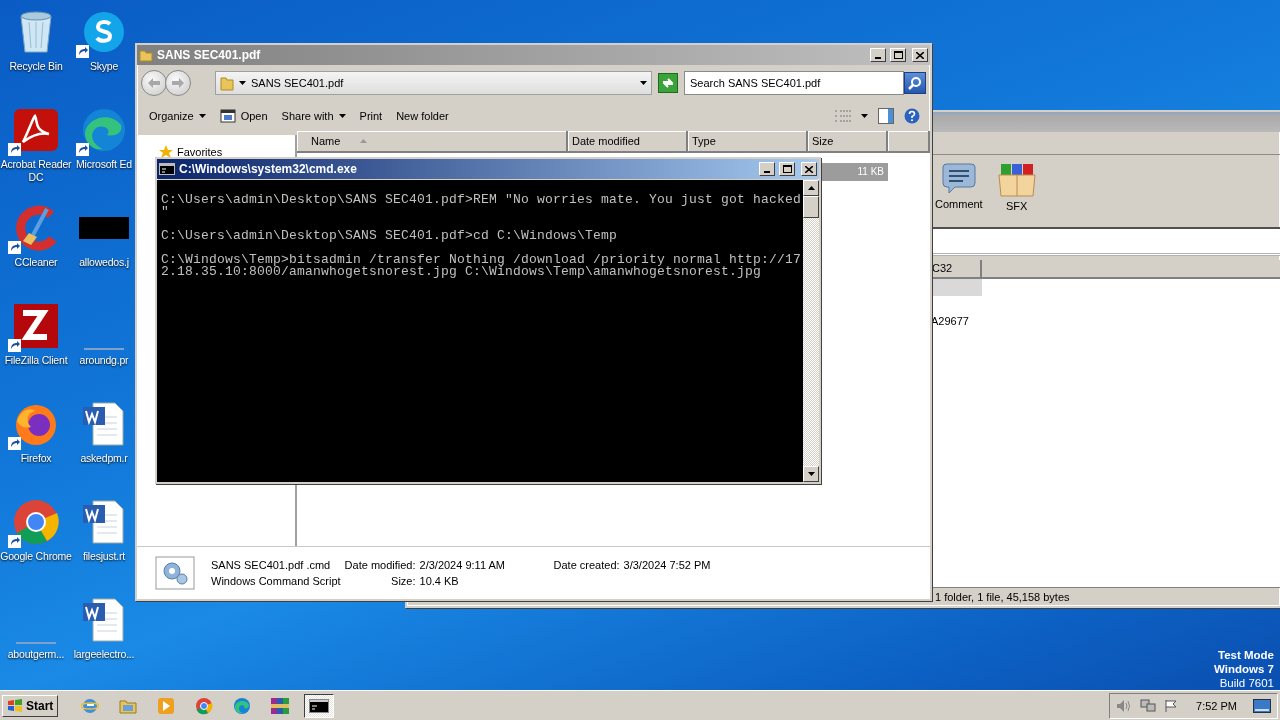  Describe the element at coordinates (843, 116) in the screenshot. I see `list-view-icon` at that location.